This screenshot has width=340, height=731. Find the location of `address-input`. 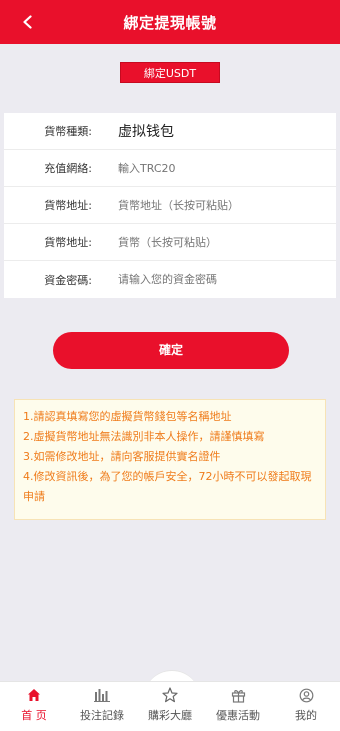

address-input is located at coordinates (227, 205).